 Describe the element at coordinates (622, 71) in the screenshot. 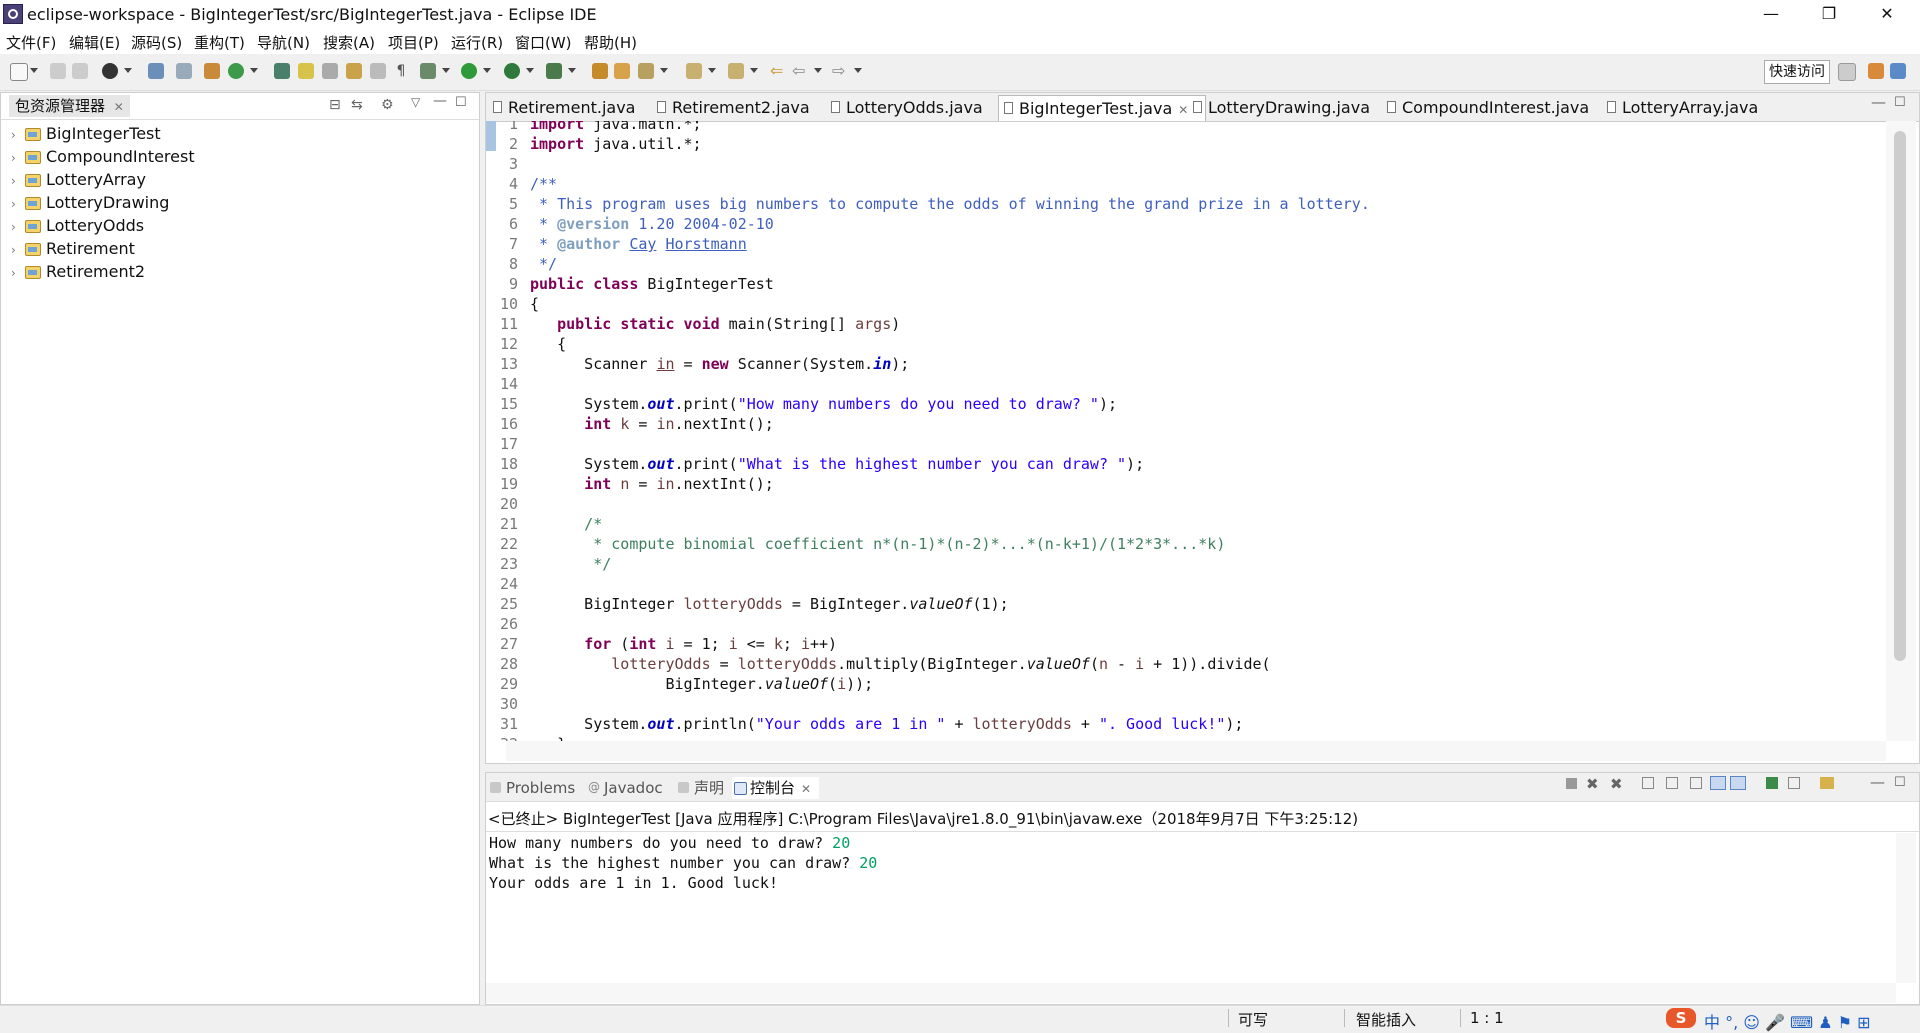

I see `open-folder-icon` at that location.